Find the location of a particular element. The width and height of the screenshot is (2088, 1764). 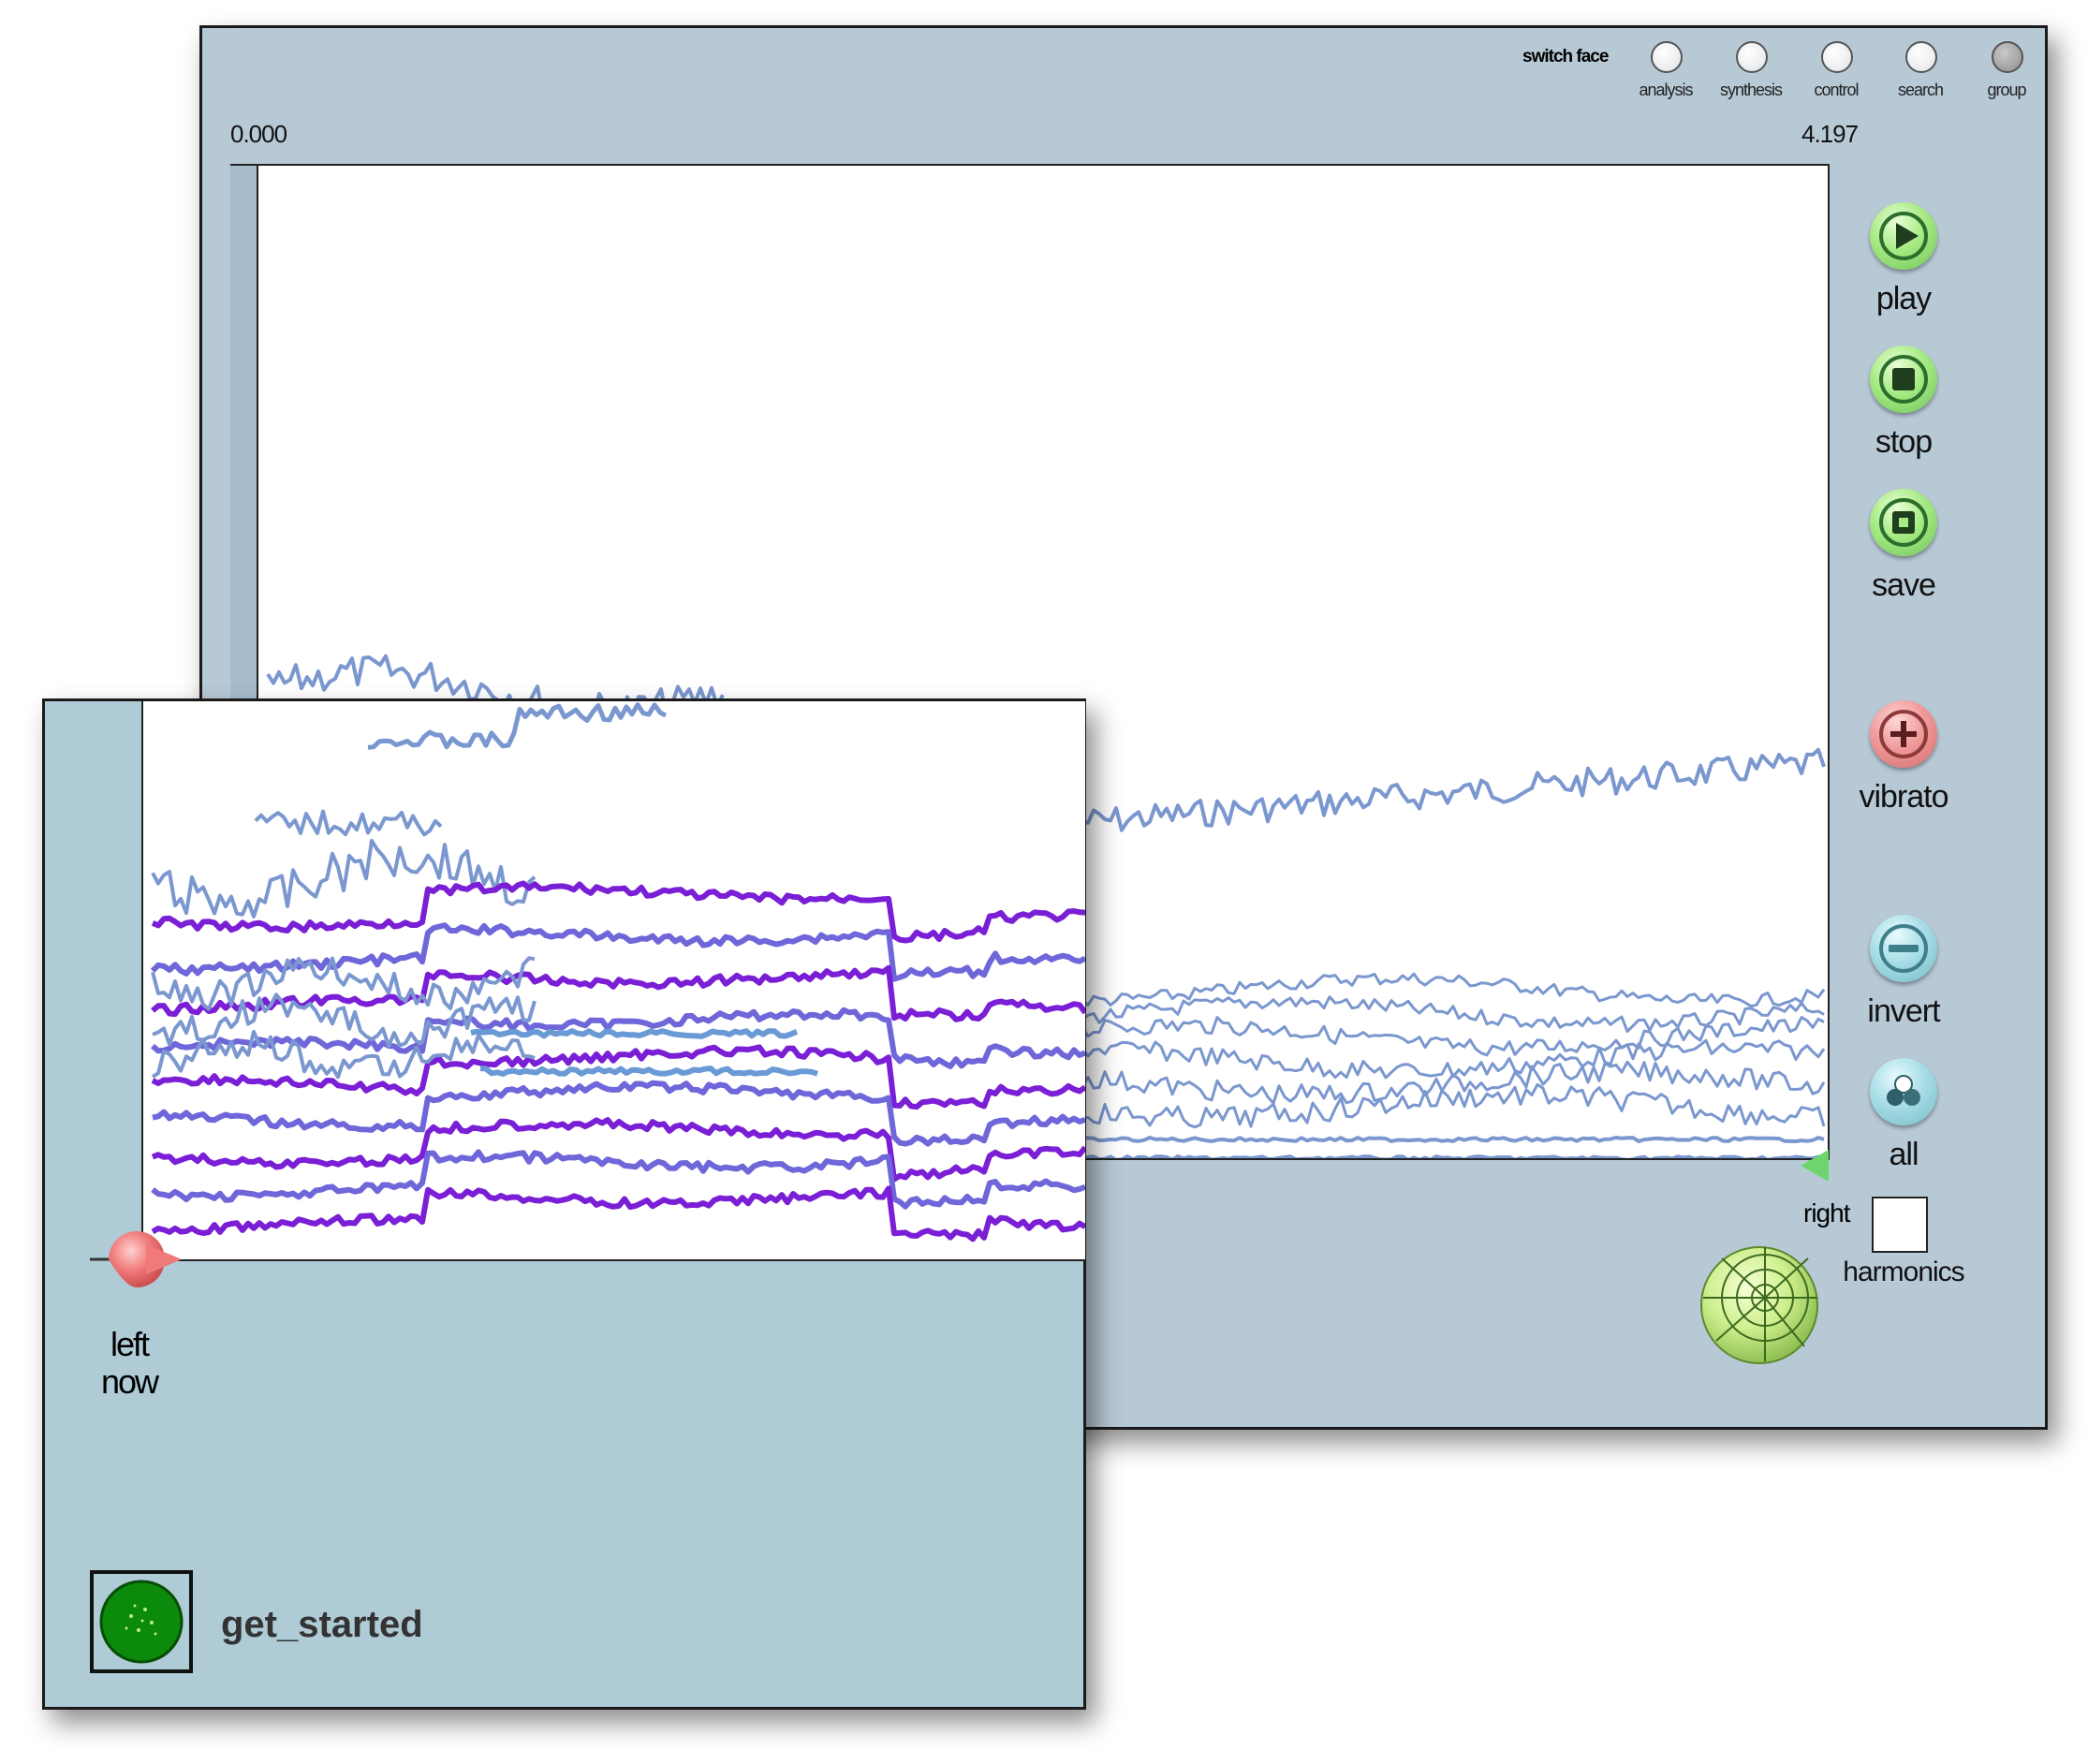

vibrato-icon is located at coordinates (1903, 734).